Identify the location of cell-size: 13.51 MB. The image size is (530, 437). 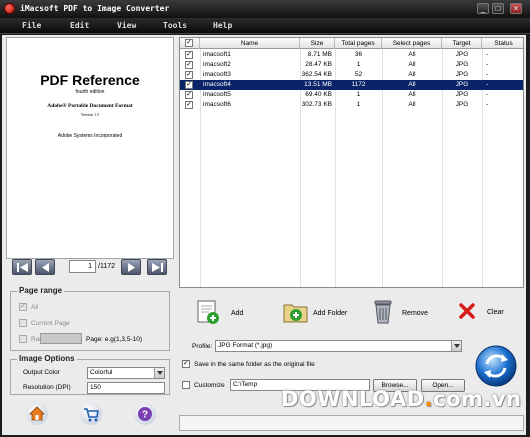
(318, 84).